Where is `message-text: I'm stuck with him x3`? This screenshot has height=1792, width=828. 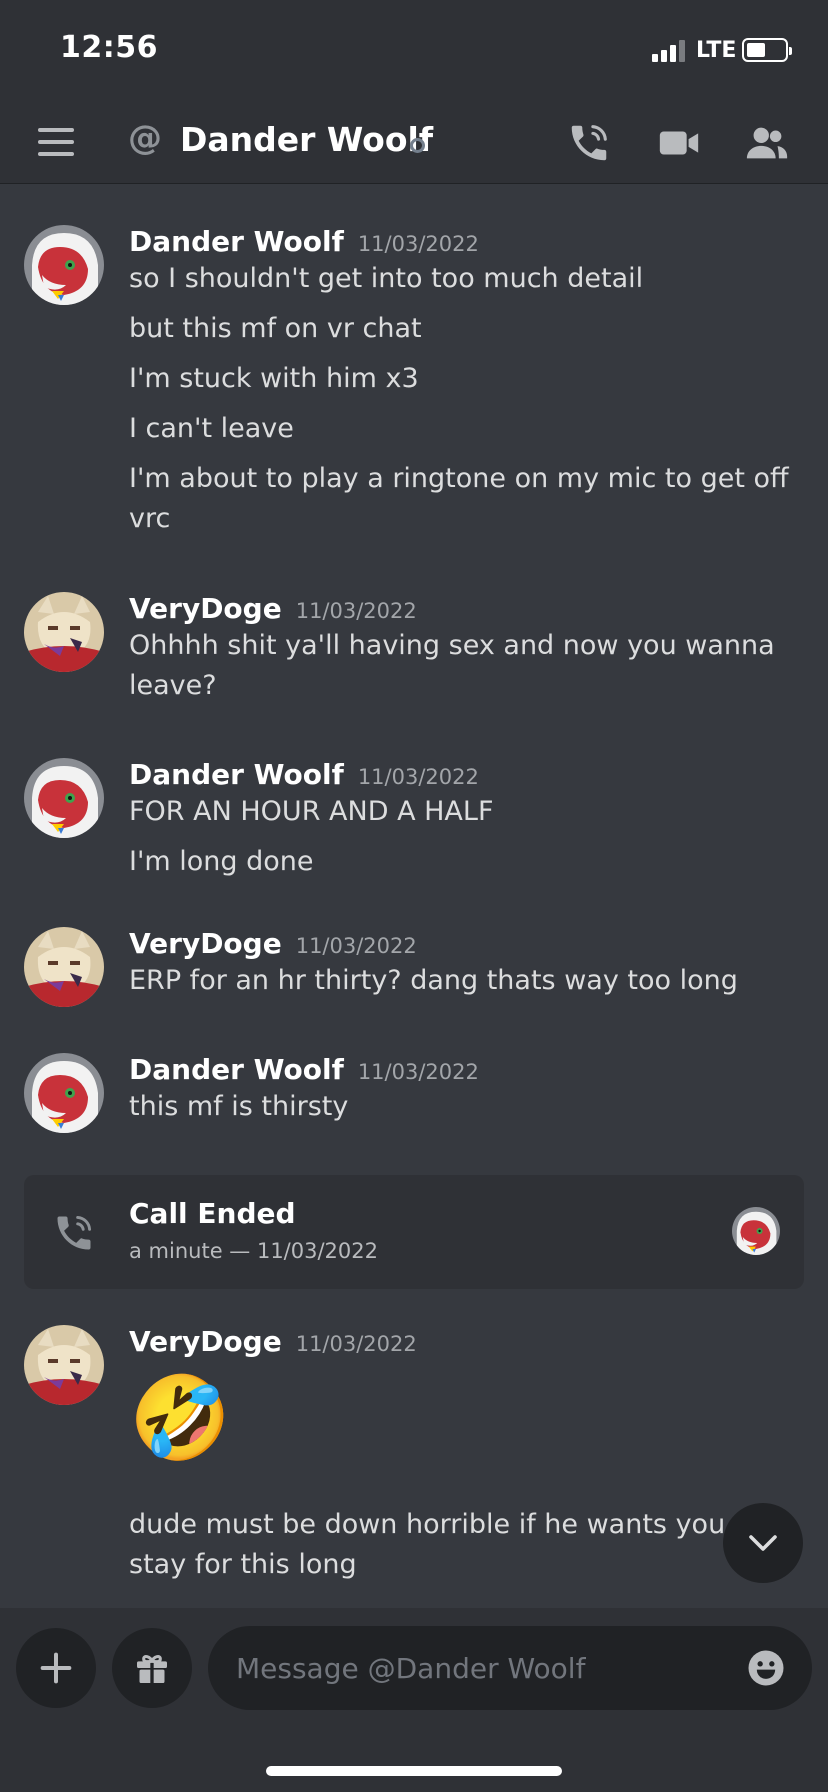
message-text: I'm stuck with him x3 is located at coordinates (274, 378).